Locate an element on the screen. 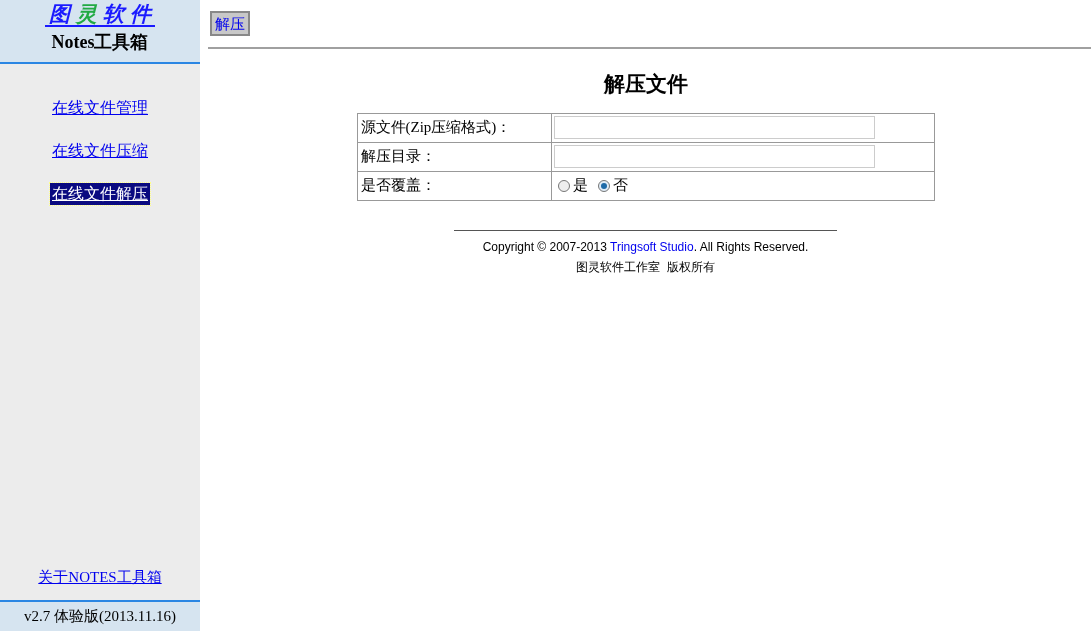 Image resolution: width=1091 pixels, height=631 pixels. rights-text: 图灵软件工作室 版权所有 is located at coordinates (645, 267).